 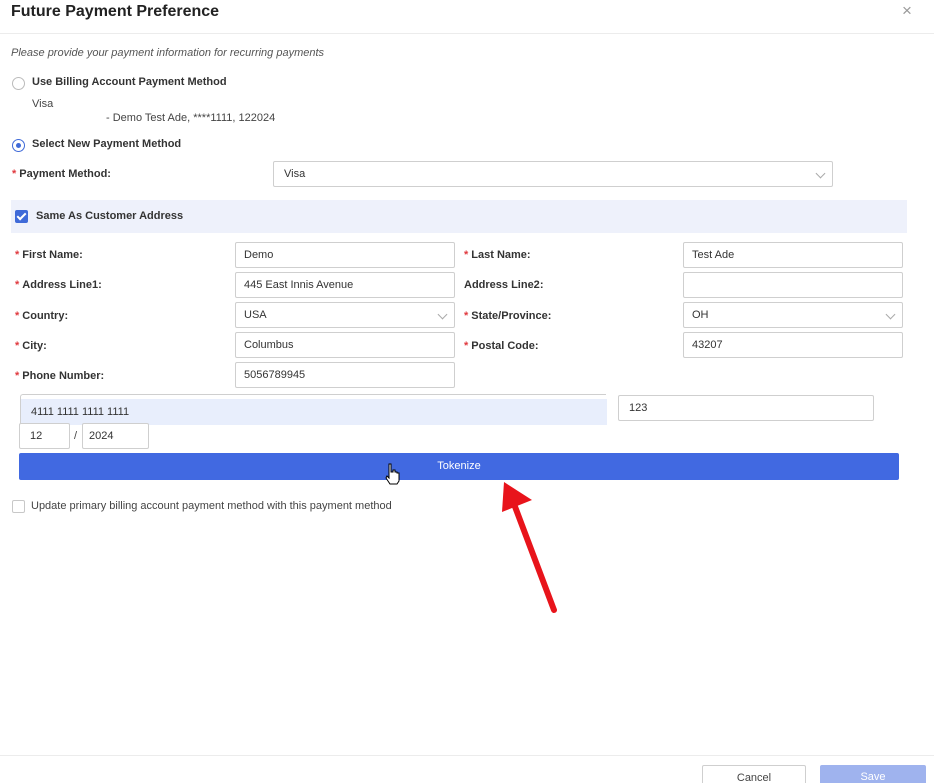 What do you see at coordinates (18, 506) in the screenshot?
I see `update-primary-checkbox` at bounding box center [18, 506].